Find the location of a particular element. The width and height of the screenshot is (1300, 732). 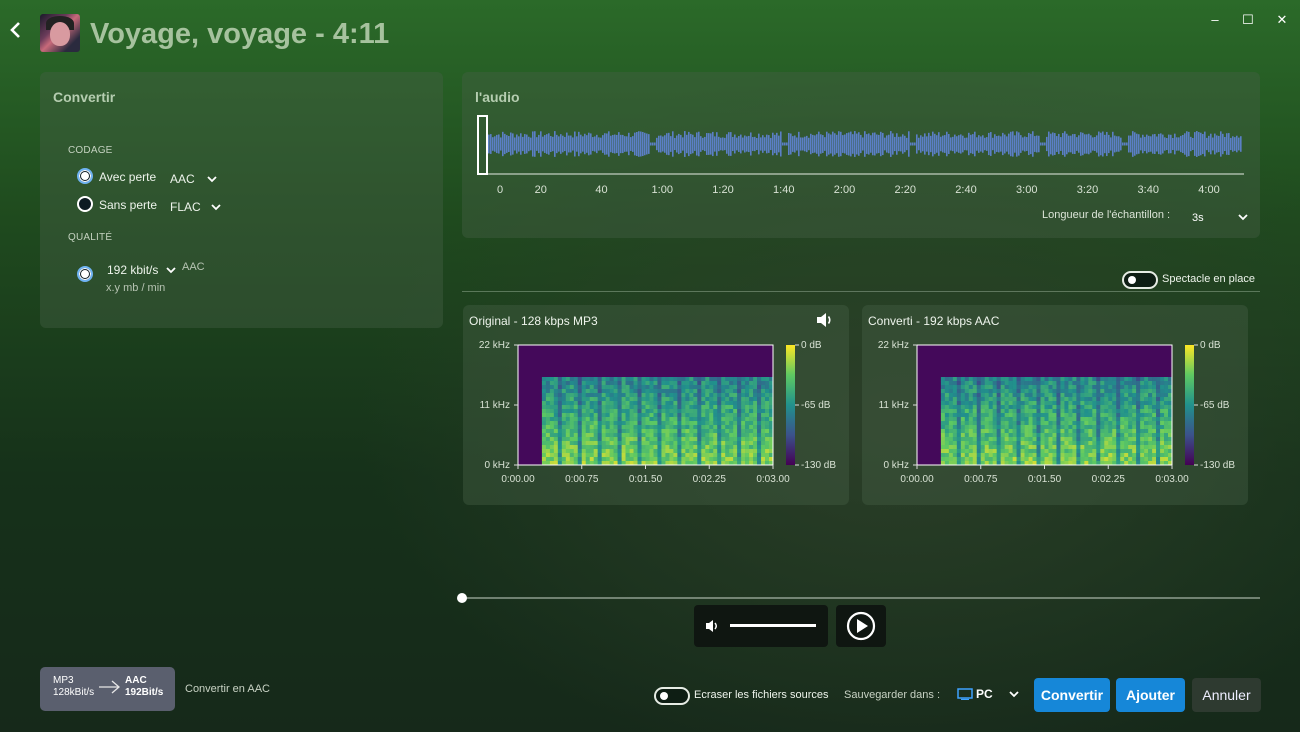

volume-control is located at coordinates (761, 626).